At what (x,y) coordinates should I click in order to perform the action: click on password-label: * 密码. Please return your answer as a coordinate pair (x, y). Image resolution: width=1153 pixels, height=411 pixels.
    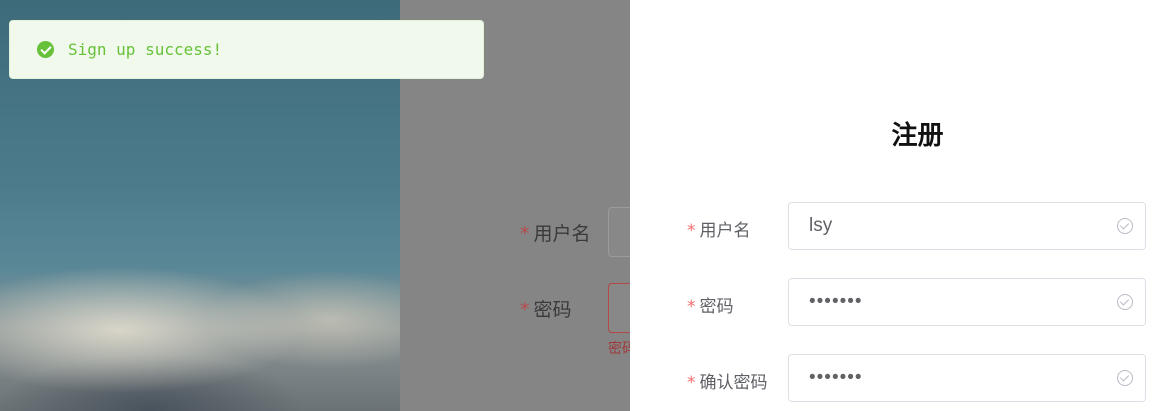
    Looking at the image, I should click on (710, 307).